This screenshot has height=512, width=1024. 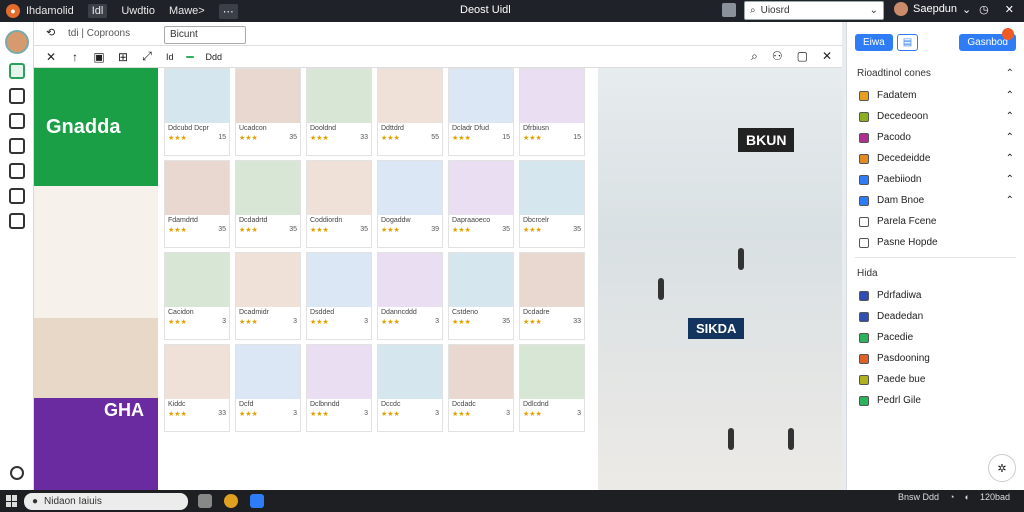 What do you see at coordinates (118, 33) in the screenshot?
I see `address-field: tdi | Coproons` at bounding box center [118, 33].